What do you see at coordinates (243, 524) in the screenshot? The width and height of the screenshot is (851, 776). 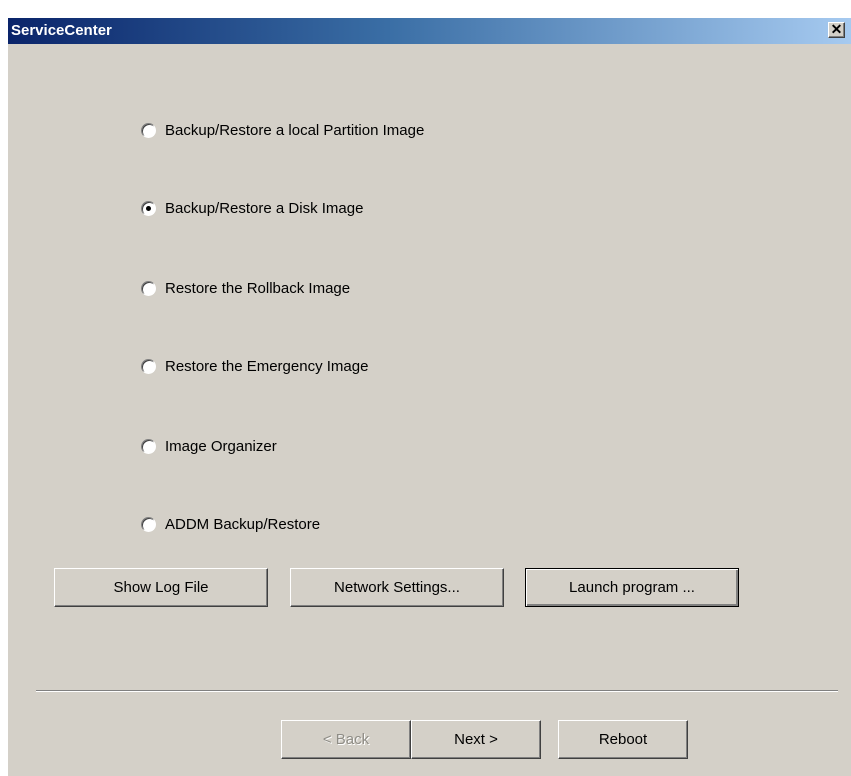 I see `radio-label: ADDM Backup/Restore` at bounding box center [243, 524].